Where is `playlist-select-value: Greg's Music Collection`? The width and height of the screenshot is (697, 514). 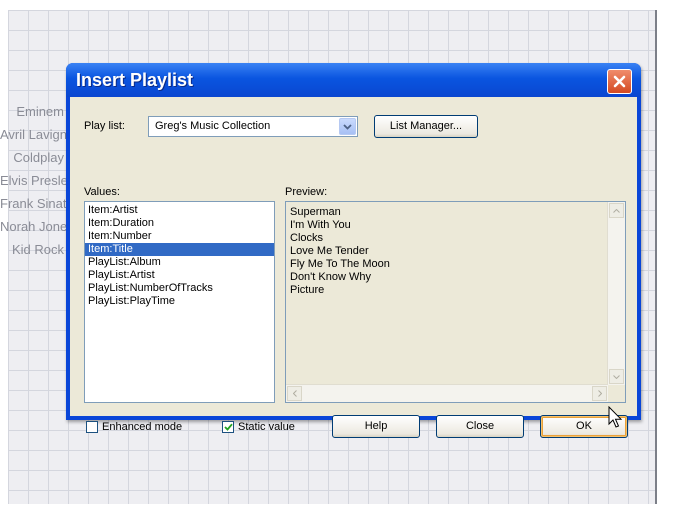 playlist-select-value: Greg's Music Collection is located at coordinates (213, 126).